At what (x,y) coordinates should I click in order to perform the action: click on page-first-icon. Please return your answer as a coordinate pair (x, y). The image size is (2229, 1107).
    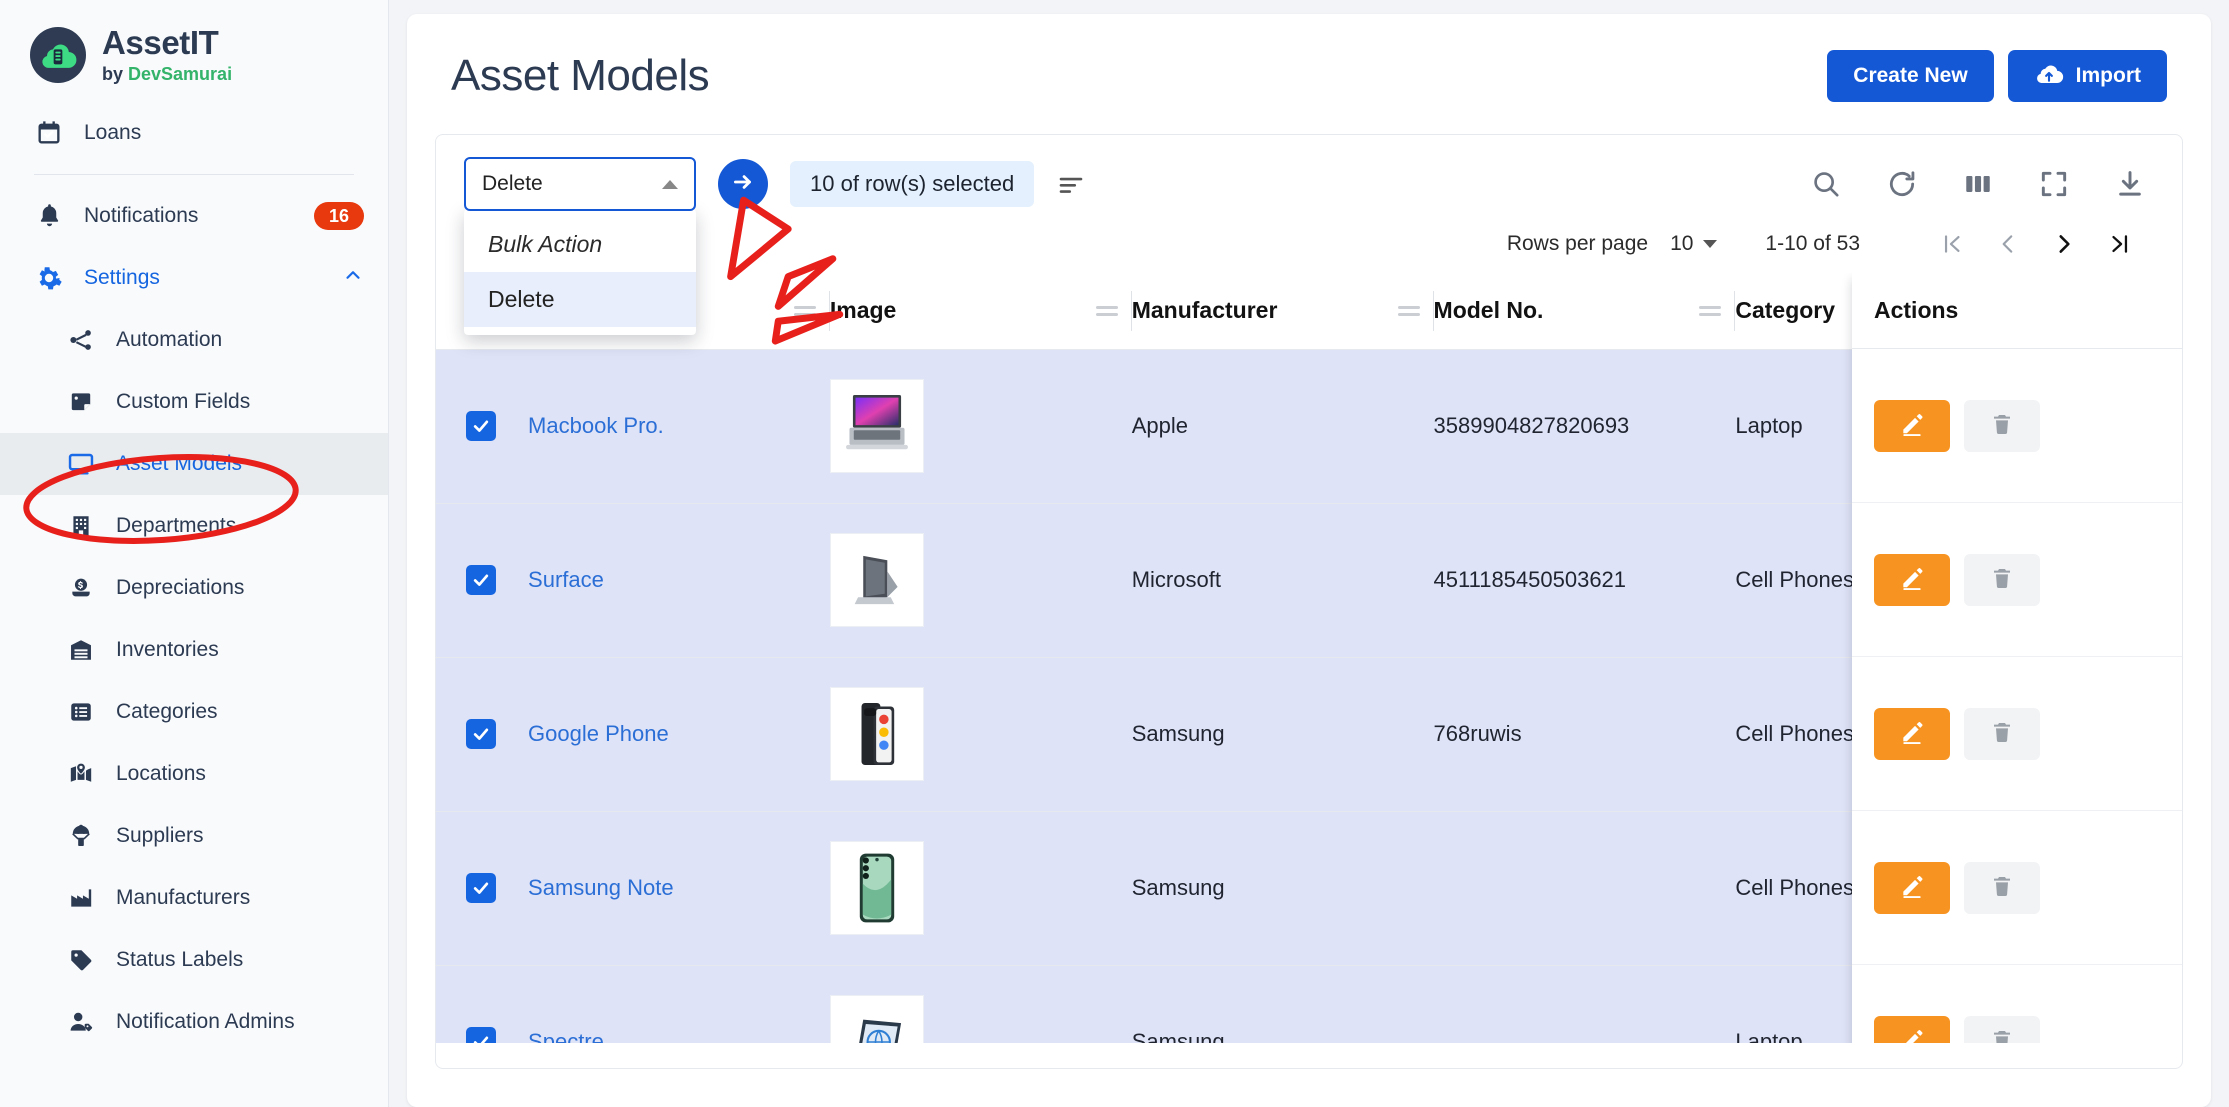
    Looking at the image, I should click on (1952, 244).